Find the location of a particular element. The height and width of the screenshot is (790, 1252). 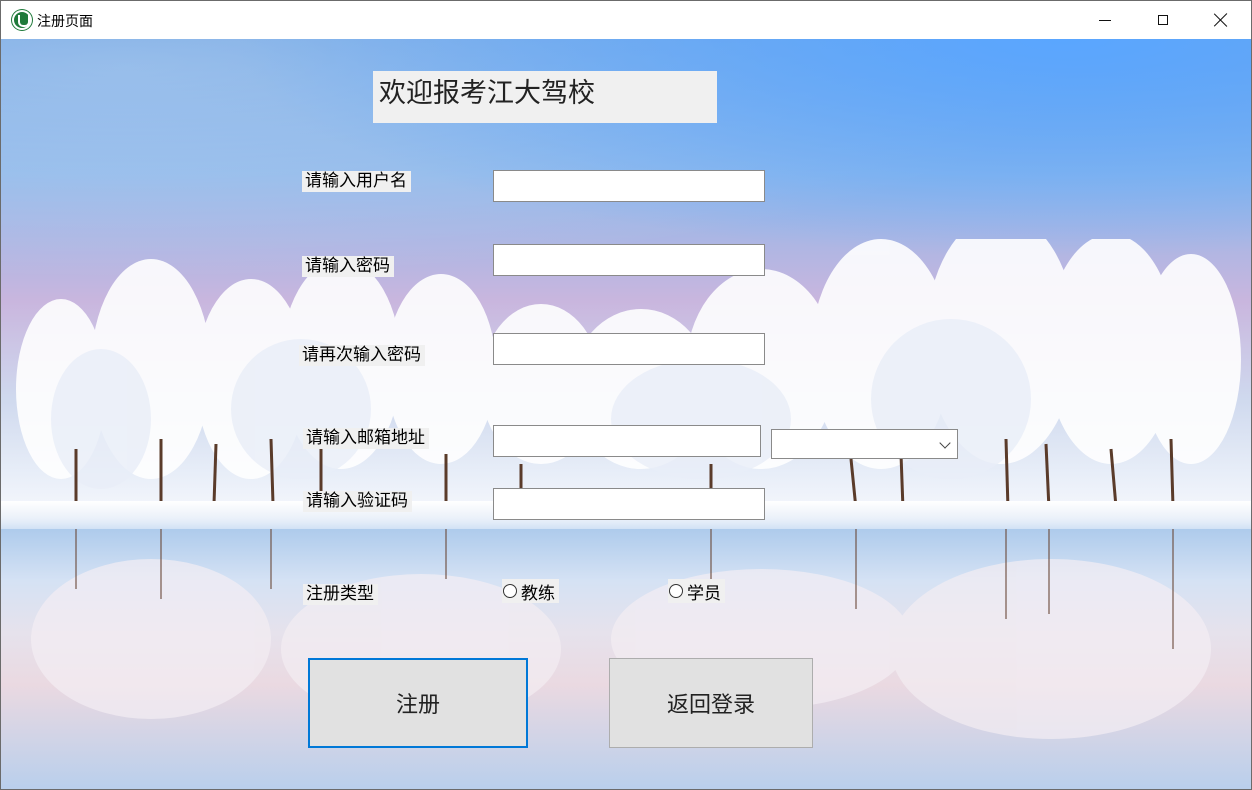

email-domain-dropdown is located at coordinates (864, 444).